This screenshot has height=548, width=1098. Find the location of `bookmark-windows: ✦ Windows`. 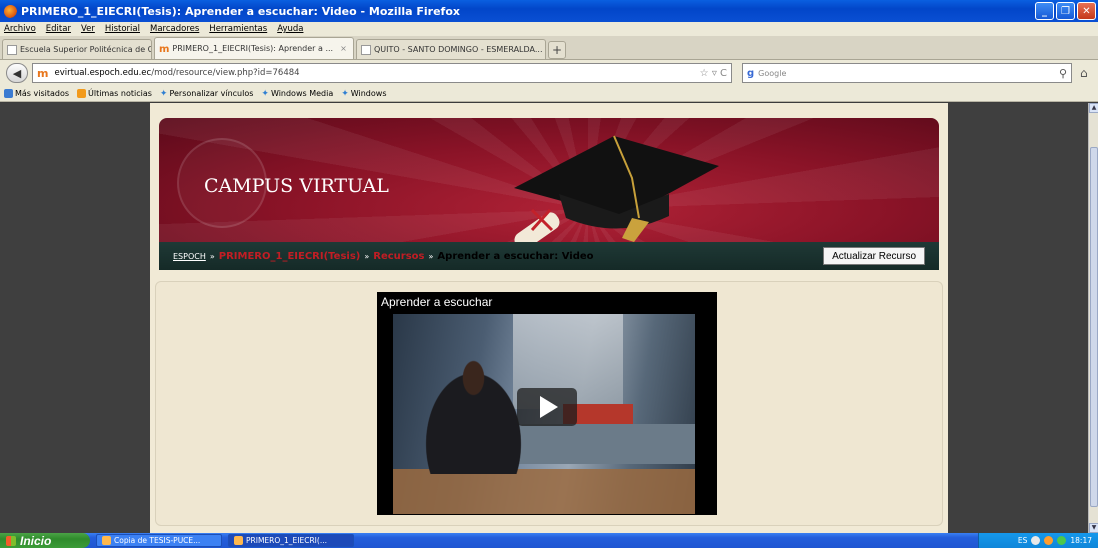

bookmark-windows: ✦ Windows is located at coordinates (363, 94).